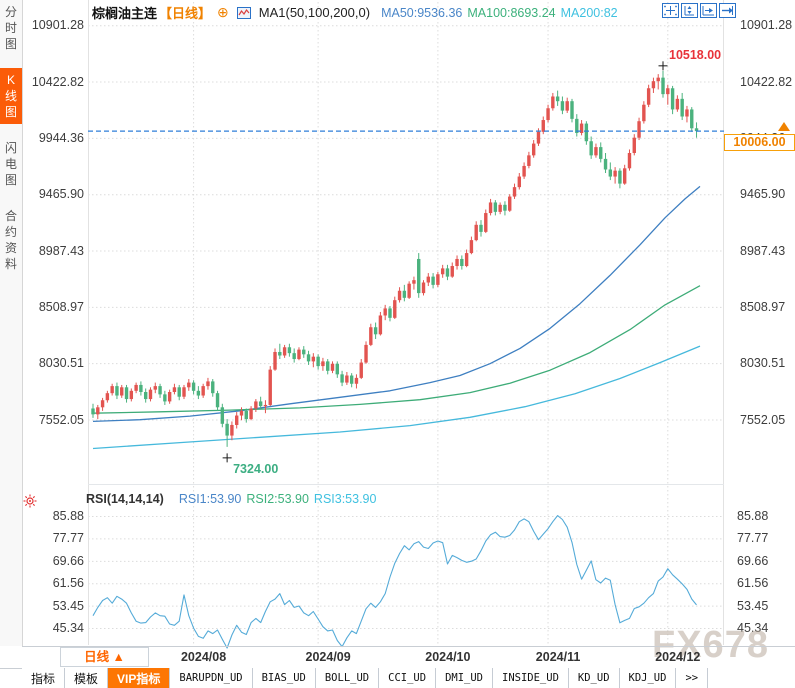  I want to click on price-axis-label: 8987.43, so click(763, 250).